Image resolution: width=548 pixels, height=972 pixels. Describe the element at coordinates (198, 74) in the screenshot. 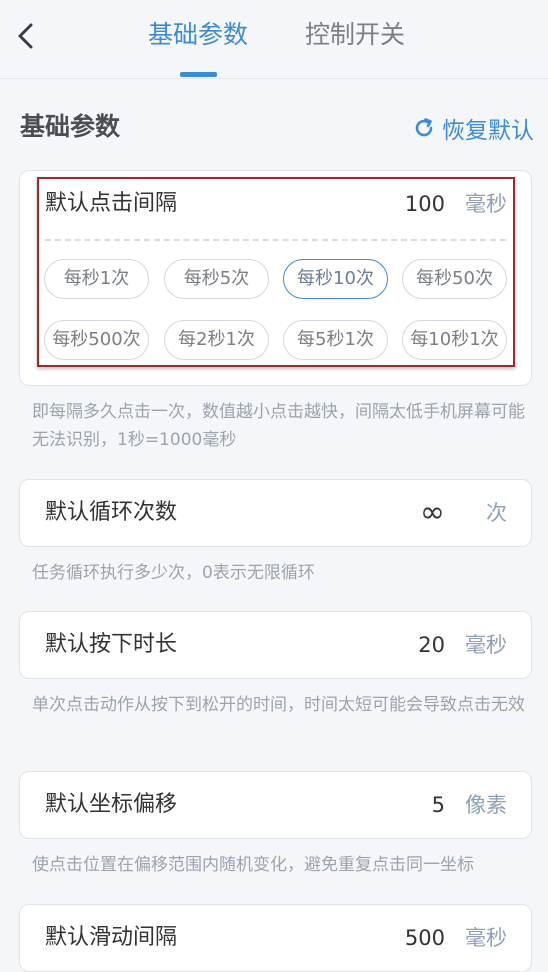

I see `active-tab-indicator` at that location.